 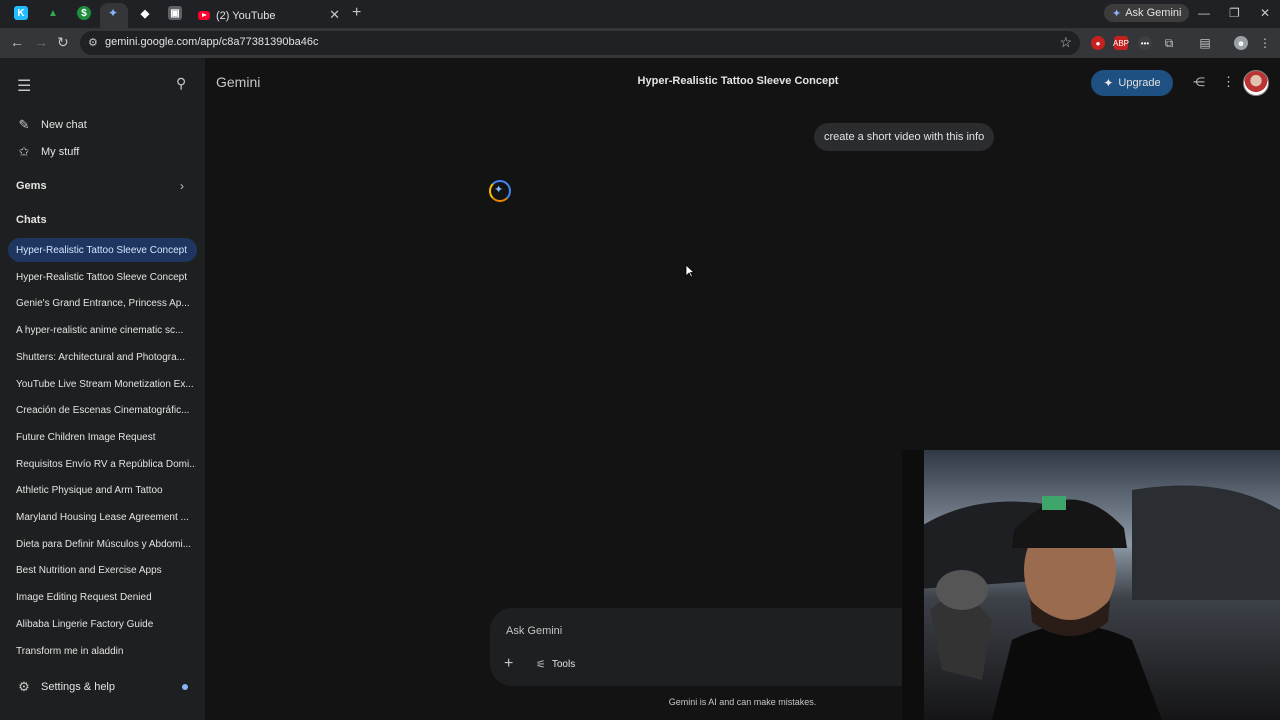 I want to click on settings-help-button: ⚙ Settings & help, so click(x=65, y=687).